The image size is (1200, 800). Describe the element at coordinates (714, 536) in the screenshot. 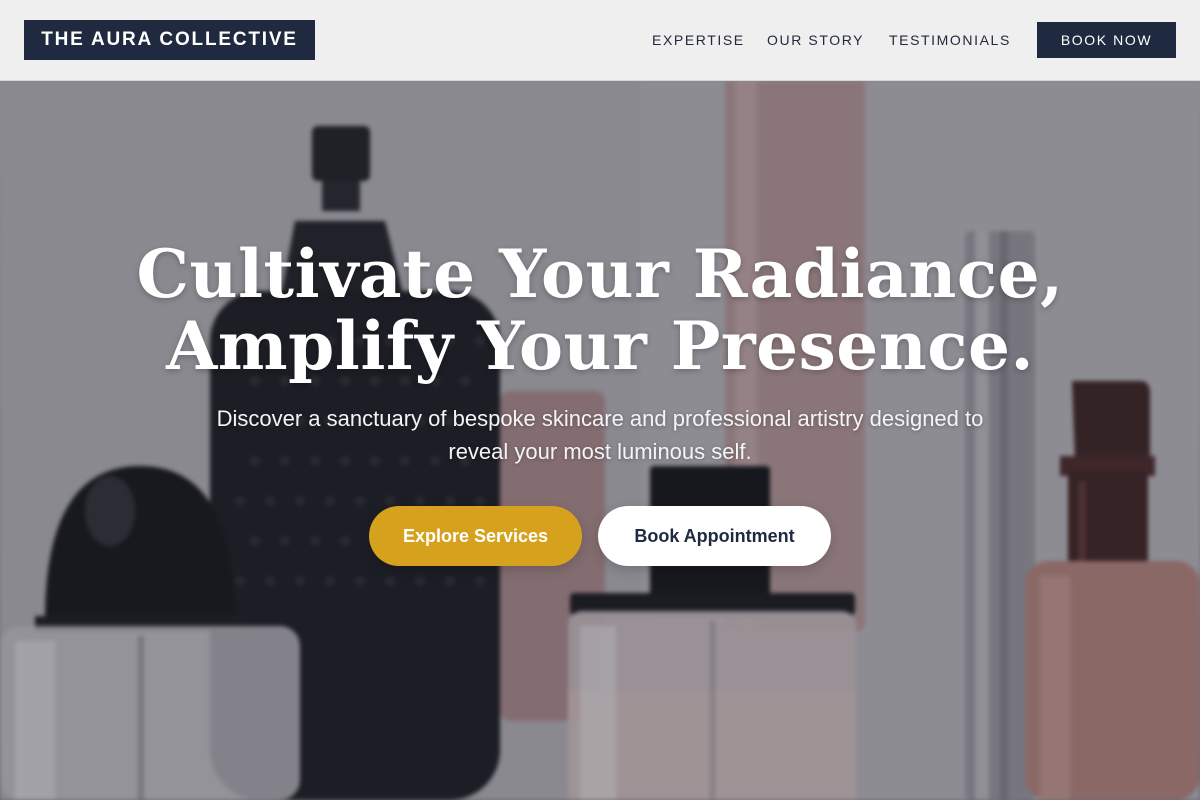

I see `book-appointment-button: Book Appointment` at that location.